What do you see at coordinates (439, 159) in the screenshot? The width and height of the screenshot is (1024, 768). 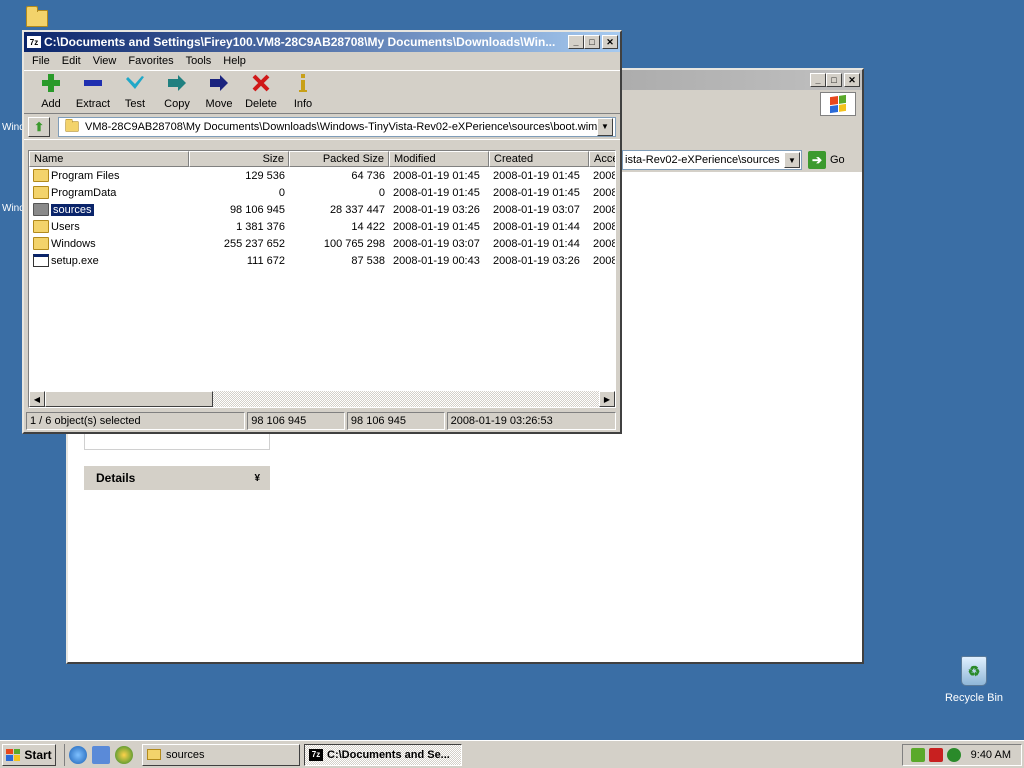 I see `column-modified: Modified` at bounding box center [439, 159].